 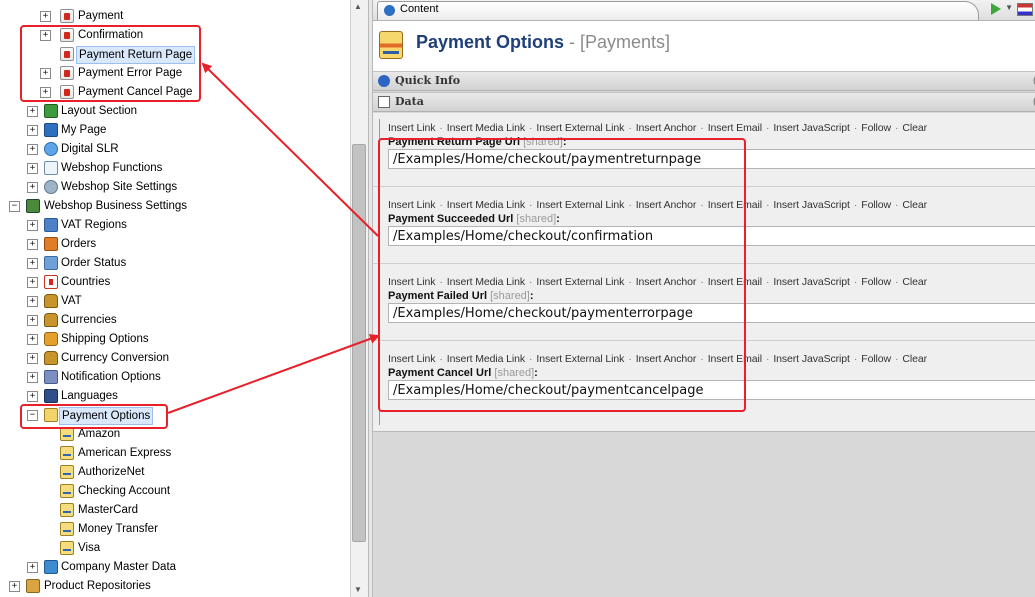 What do you see at coordinates (86, 282) in the screenshot?
I see `tree-item-label: Countries` at bounding box center [86, 282].